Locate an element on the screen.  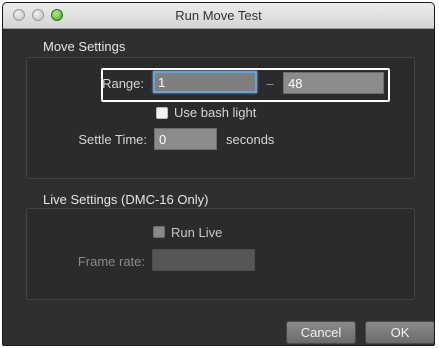
run-live-checkbox is located at coordinates (159, 232).